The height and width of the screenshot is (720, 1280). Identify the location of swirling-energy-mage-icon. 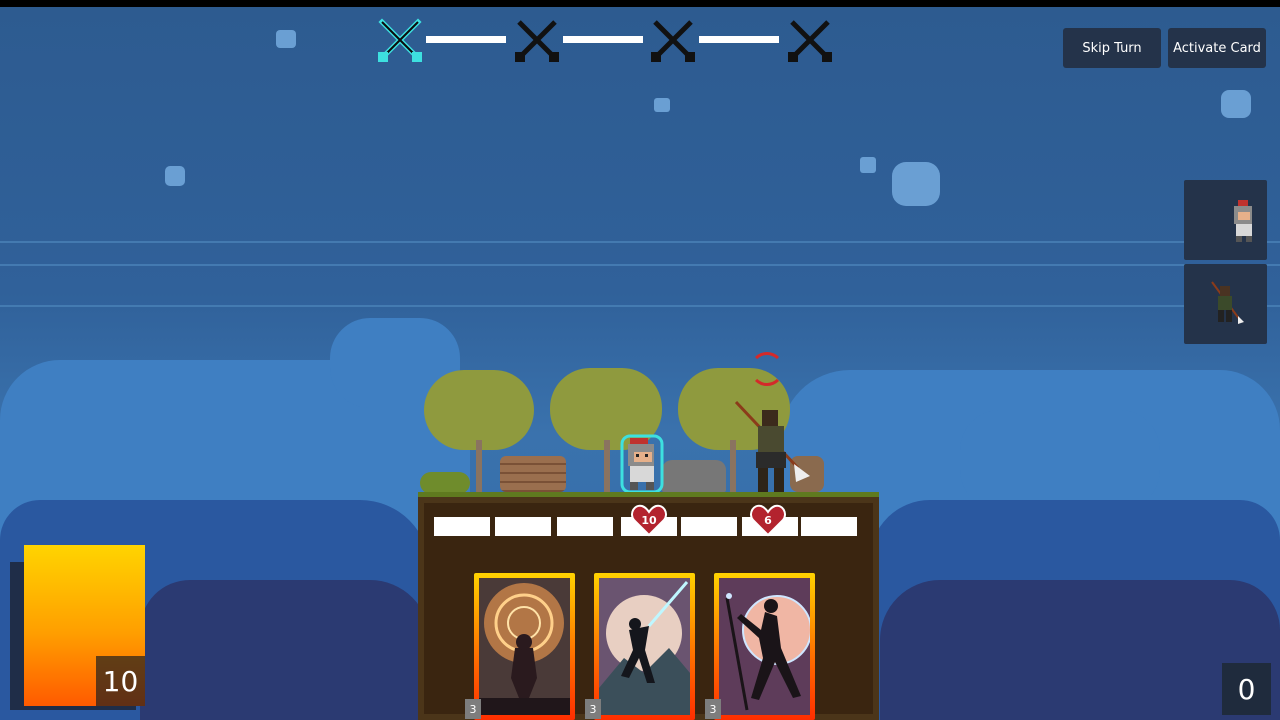
(524, 646).